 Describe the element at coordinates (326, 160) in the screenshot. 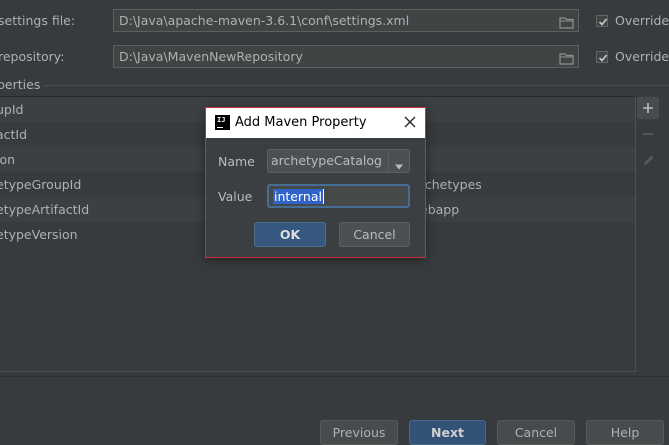

I see `name-combobox-value: archetypeCatalog` at that location.